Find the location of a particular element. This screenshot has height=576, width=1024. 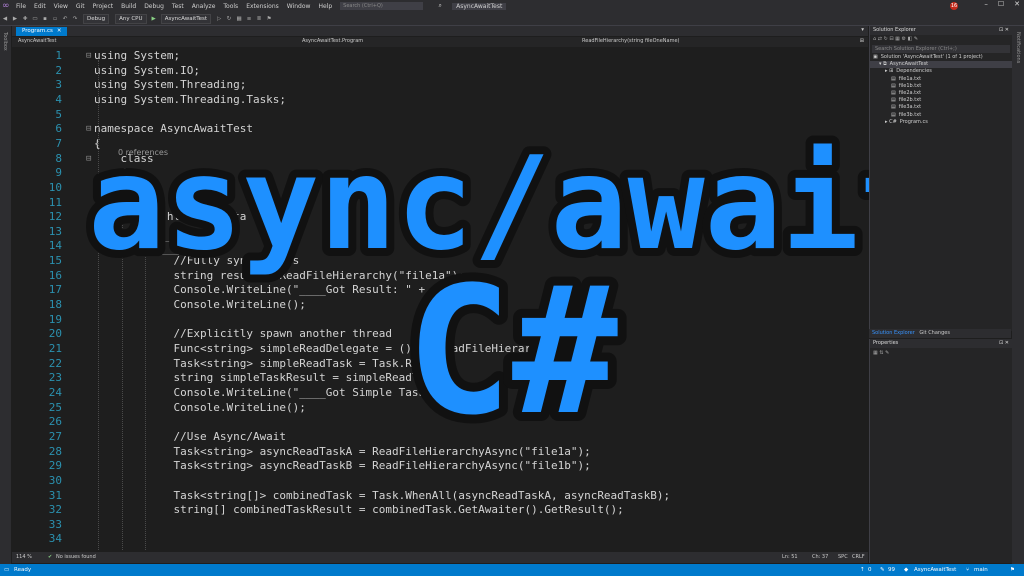

refresh-icon: ↻ is located at coordinates (886, 39).